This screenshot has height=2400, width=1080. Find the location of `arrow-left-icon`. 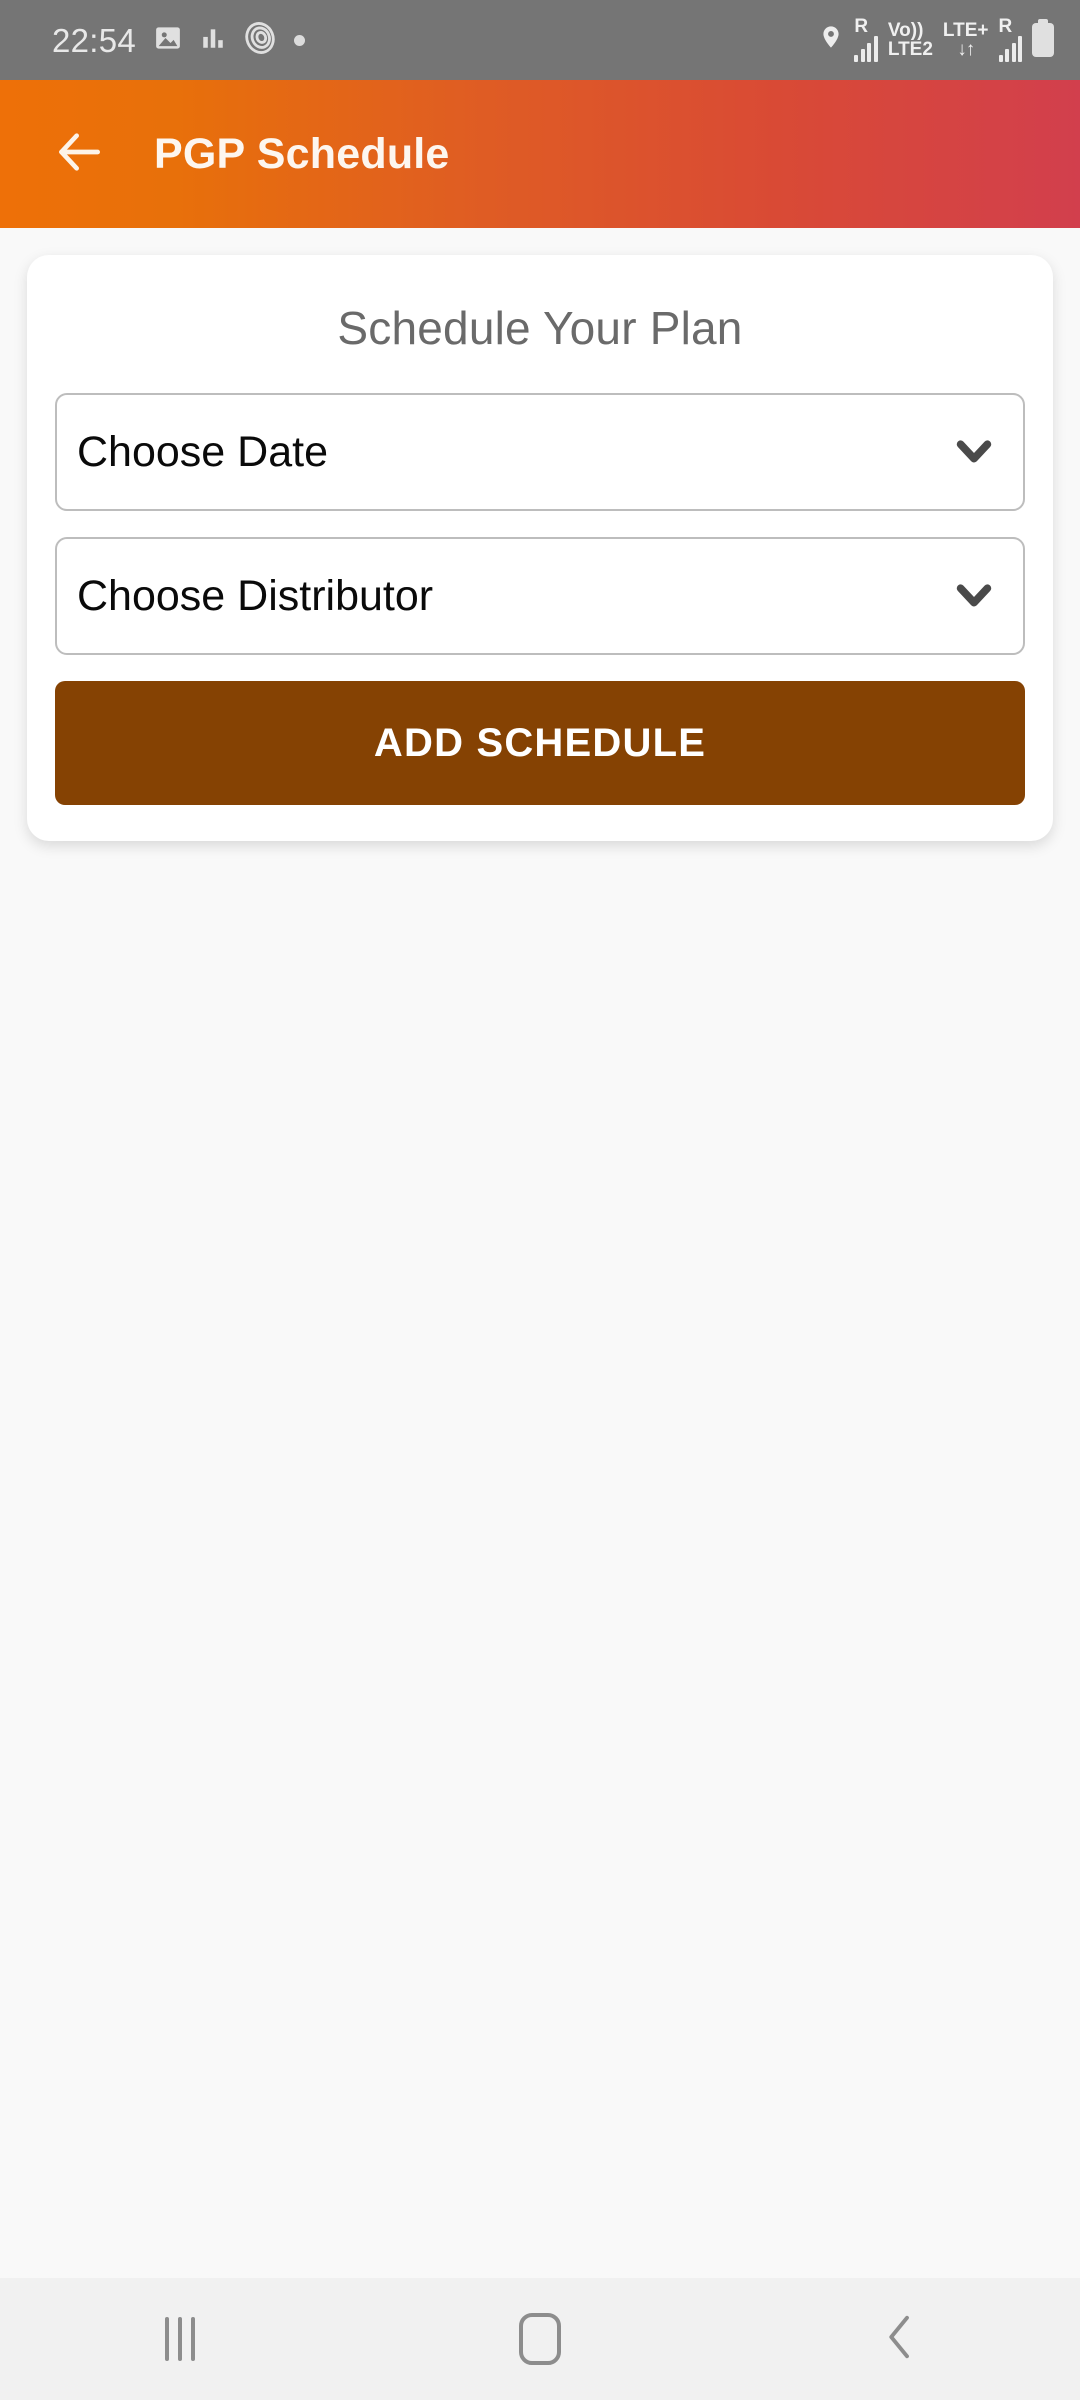

arrow-left-icon is located at coordinates (79, 154).